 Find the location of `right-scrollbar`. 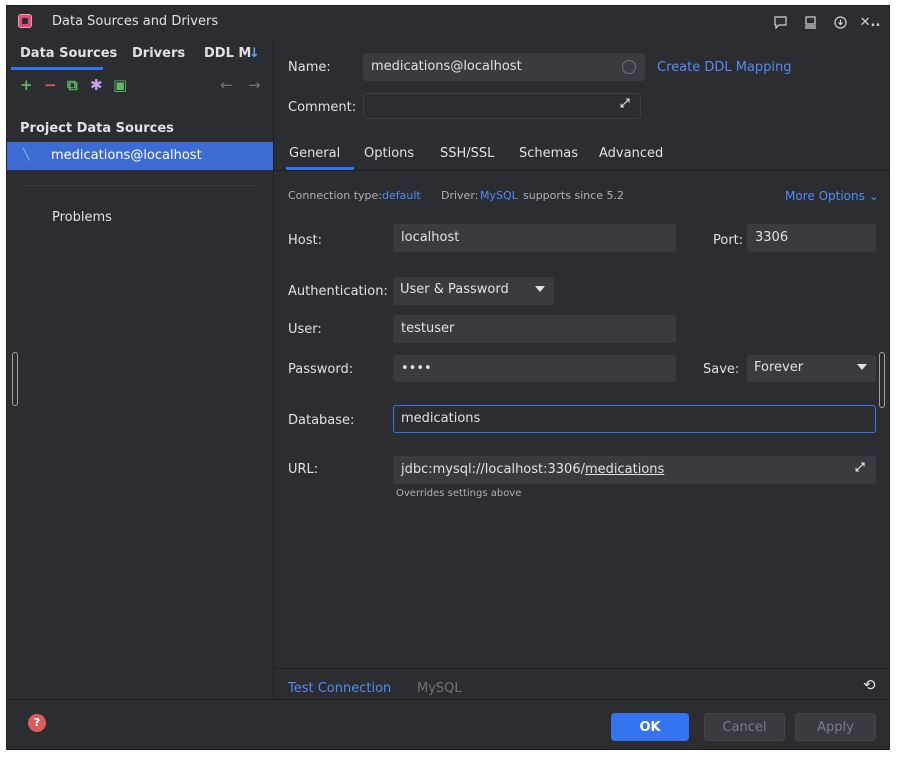

right-scrollbar is located at coordinates (882, 380).